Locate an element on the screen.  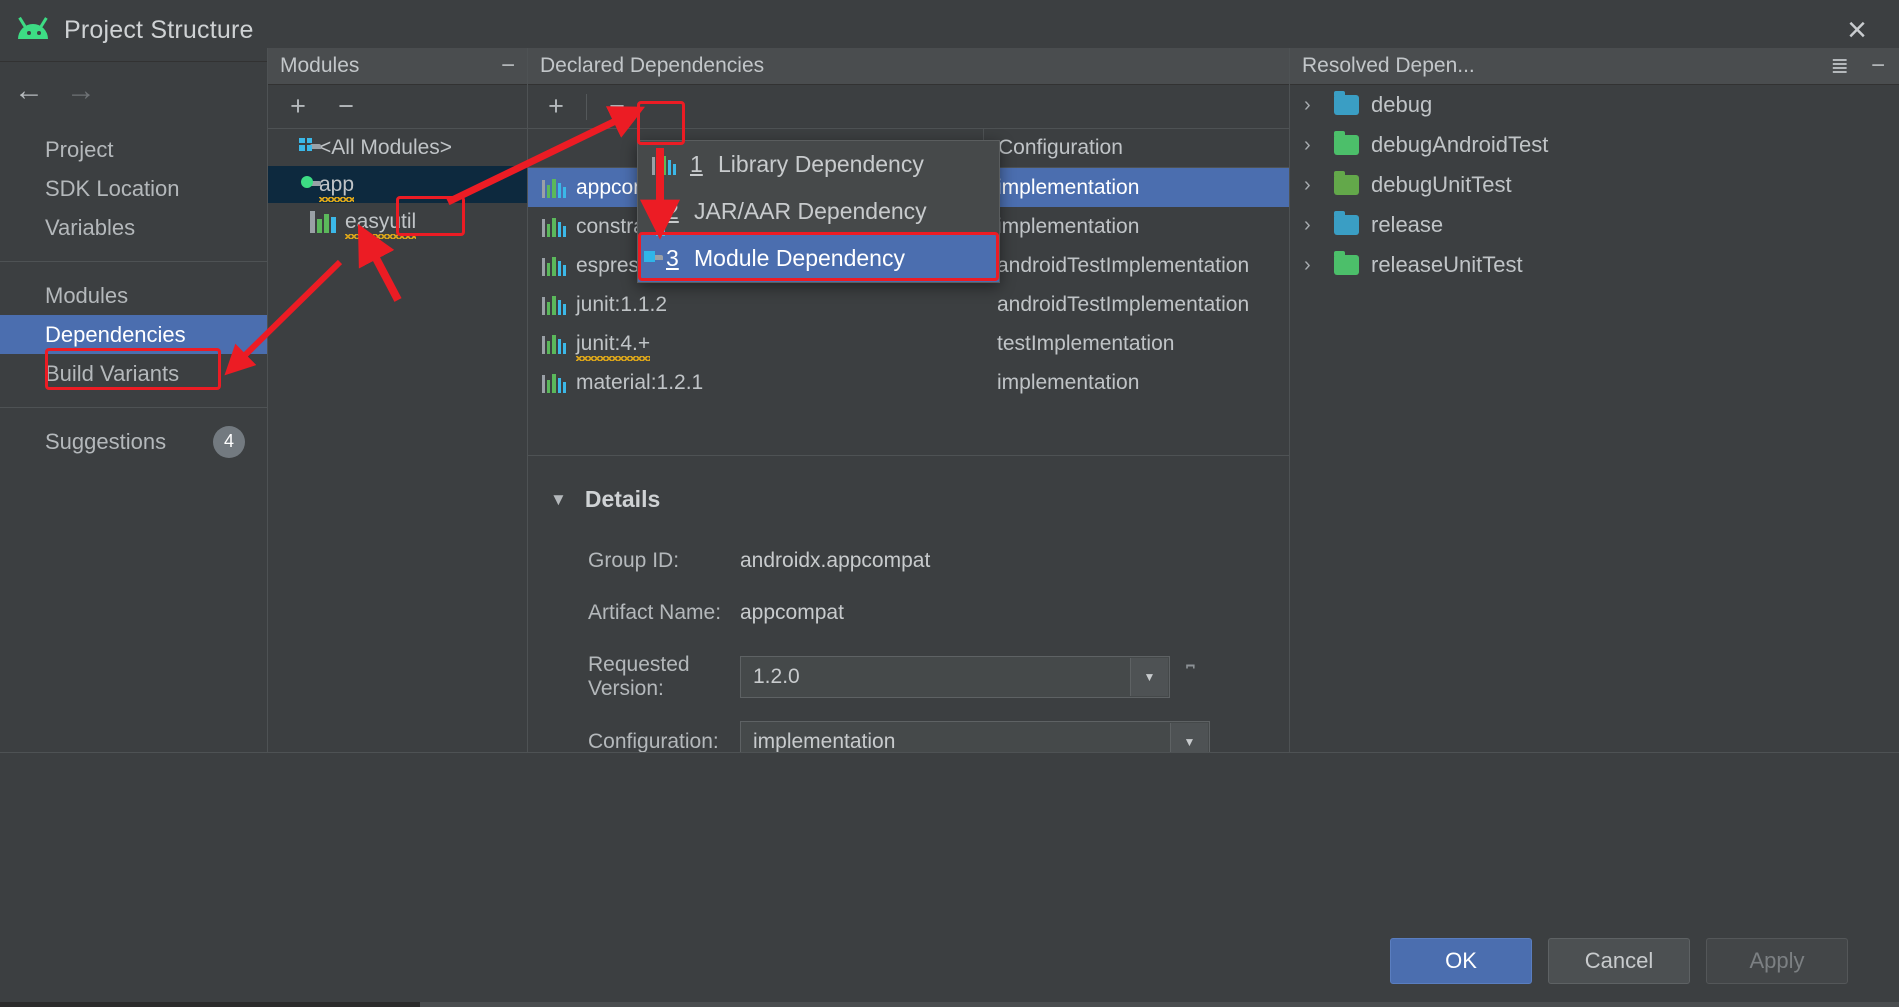
android-robot-icon is located at coordinates (33, 31).